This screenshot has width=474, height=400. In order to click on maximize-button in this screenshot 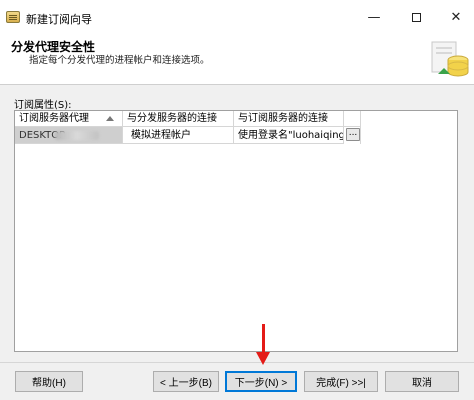, I will do `click(416, 17)`.